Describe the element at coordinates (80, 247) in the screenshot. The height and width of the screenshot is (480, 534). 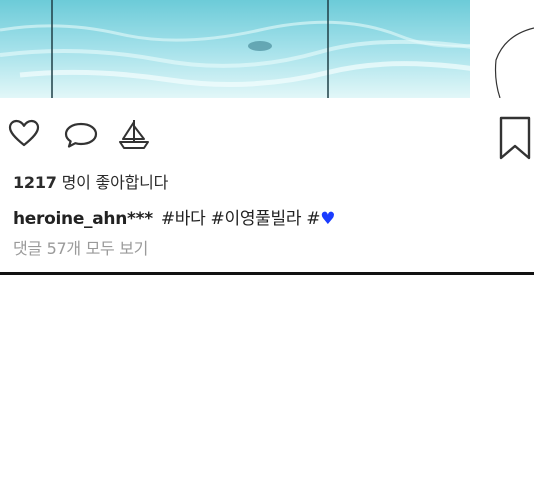
I see `view-all-comments-link: 댓글 57개 모두 보기` at that location.